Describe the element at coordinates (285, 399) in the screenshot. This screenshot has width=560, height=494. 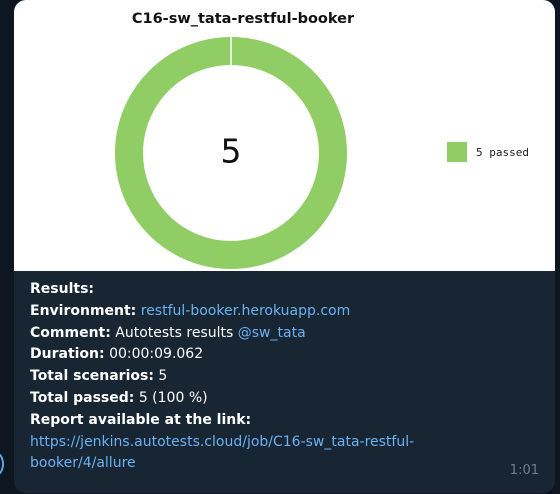
I see `total-passed-line: Total passed: 5 (100 %)` at that location.